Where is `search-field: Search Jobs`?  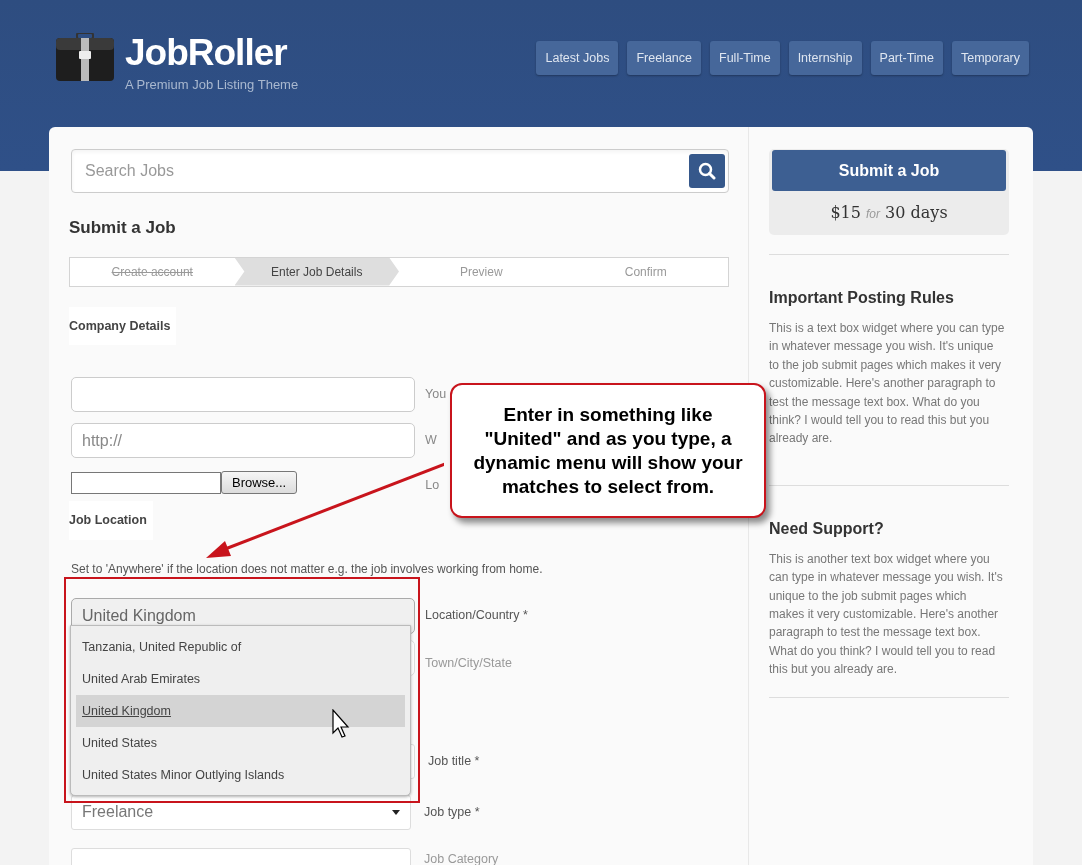
search-field: Search Jobs is located at coordinates (382, 171).